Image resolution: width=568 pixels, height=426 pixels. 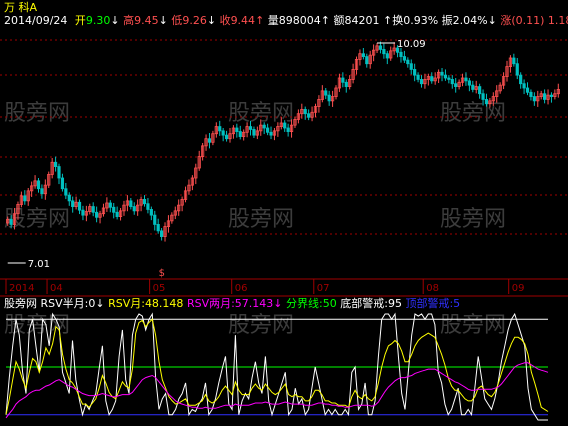 What do you see at coordinates (241, 288) in the screenshot?
I see `x-tick-label: 06` at bounding box center [241, 288].